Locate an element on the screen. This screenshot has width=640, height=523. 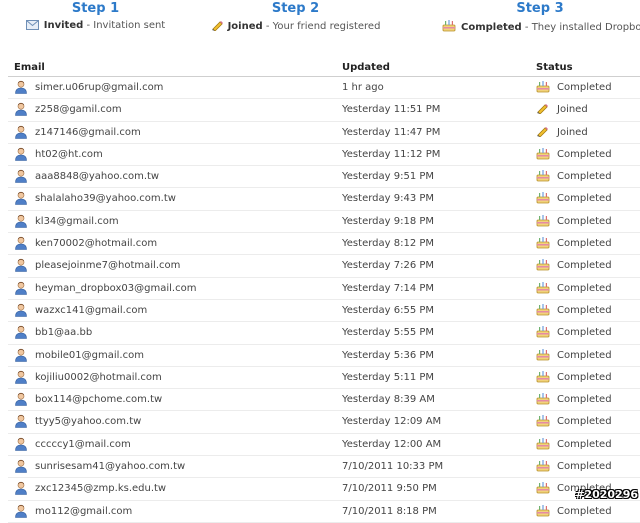
step-label: Invited is located at coordinates (63, 25).